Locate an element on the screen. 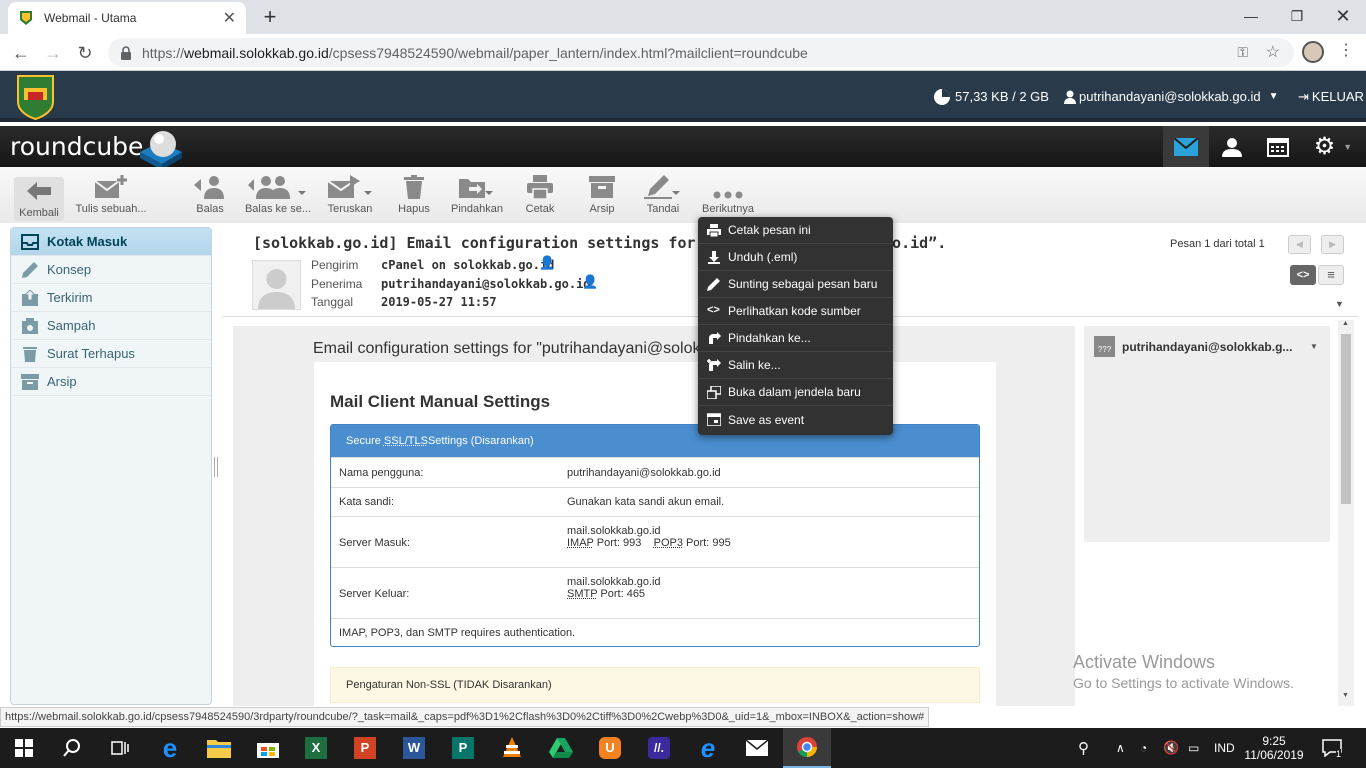 Image resolution: width=1366 pixels, height=768 pixels. forward-label: Teruskan is located at coordinates (350, 209).